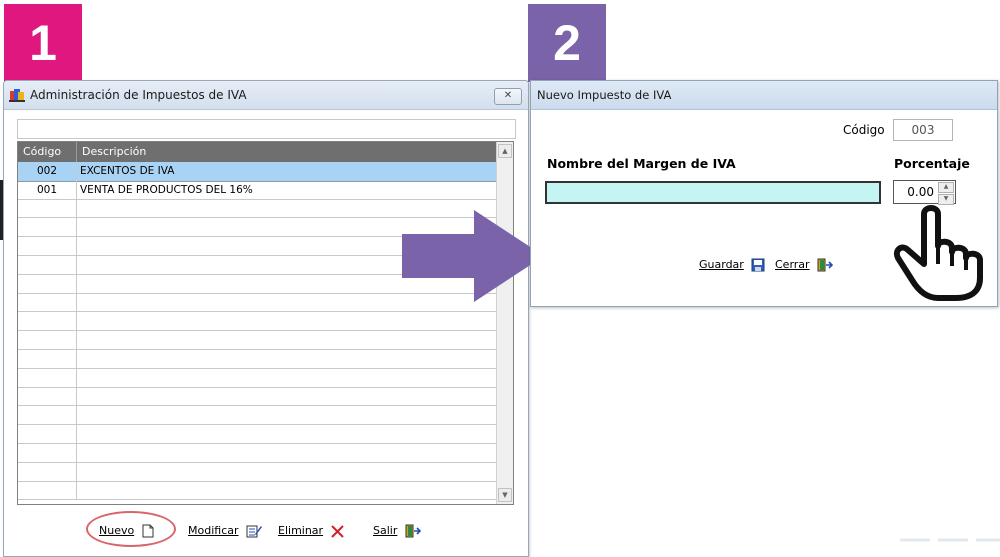 This screenshot has height=557, width=1000. I want to click on new-label: Nuevo, so click(117, 530).